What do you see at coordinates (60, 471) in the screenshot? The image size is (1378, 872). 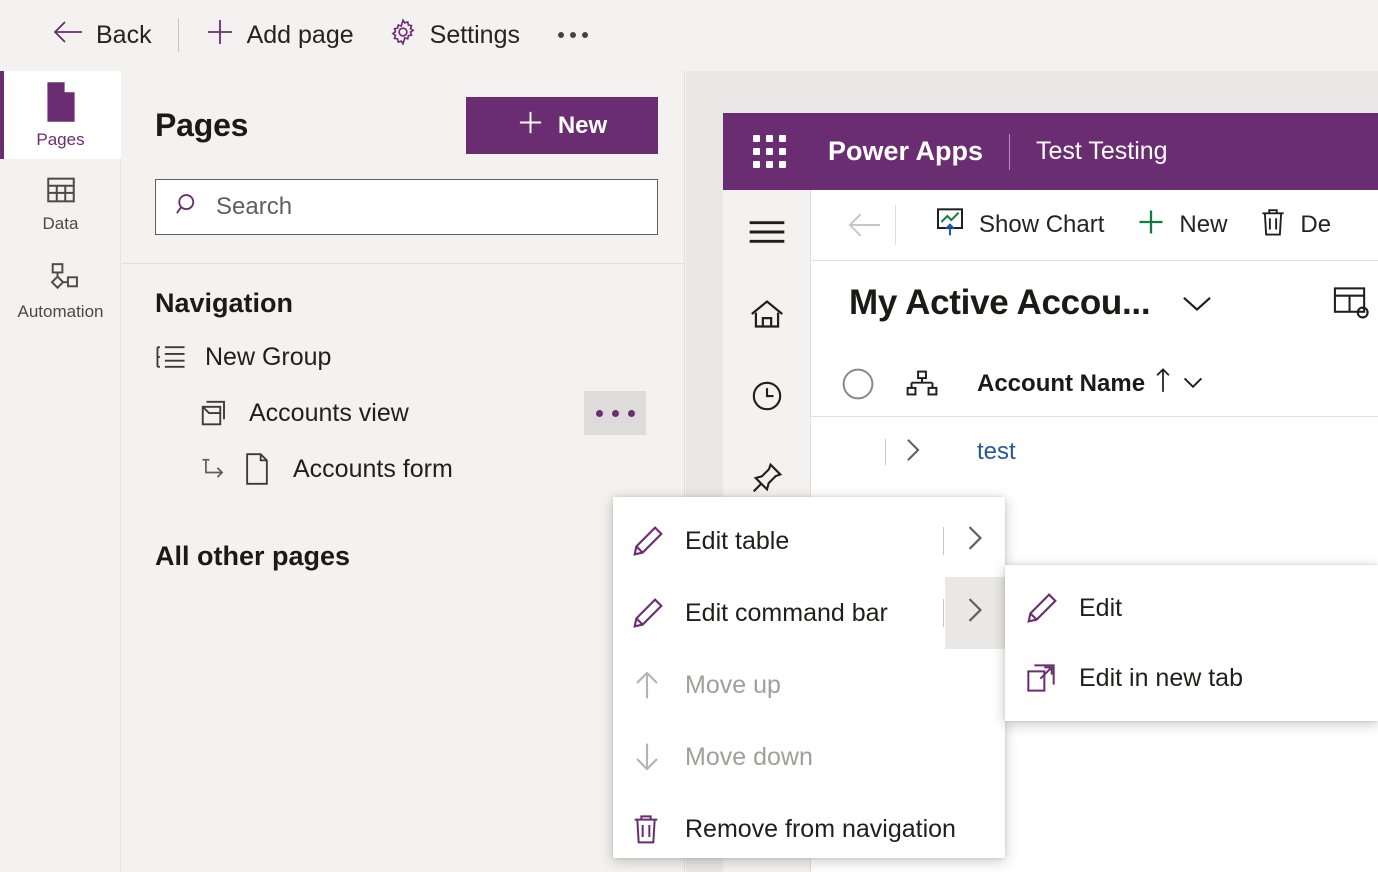 I see `left-rail: Pages Data Automation` at bounding box center [60, 471].